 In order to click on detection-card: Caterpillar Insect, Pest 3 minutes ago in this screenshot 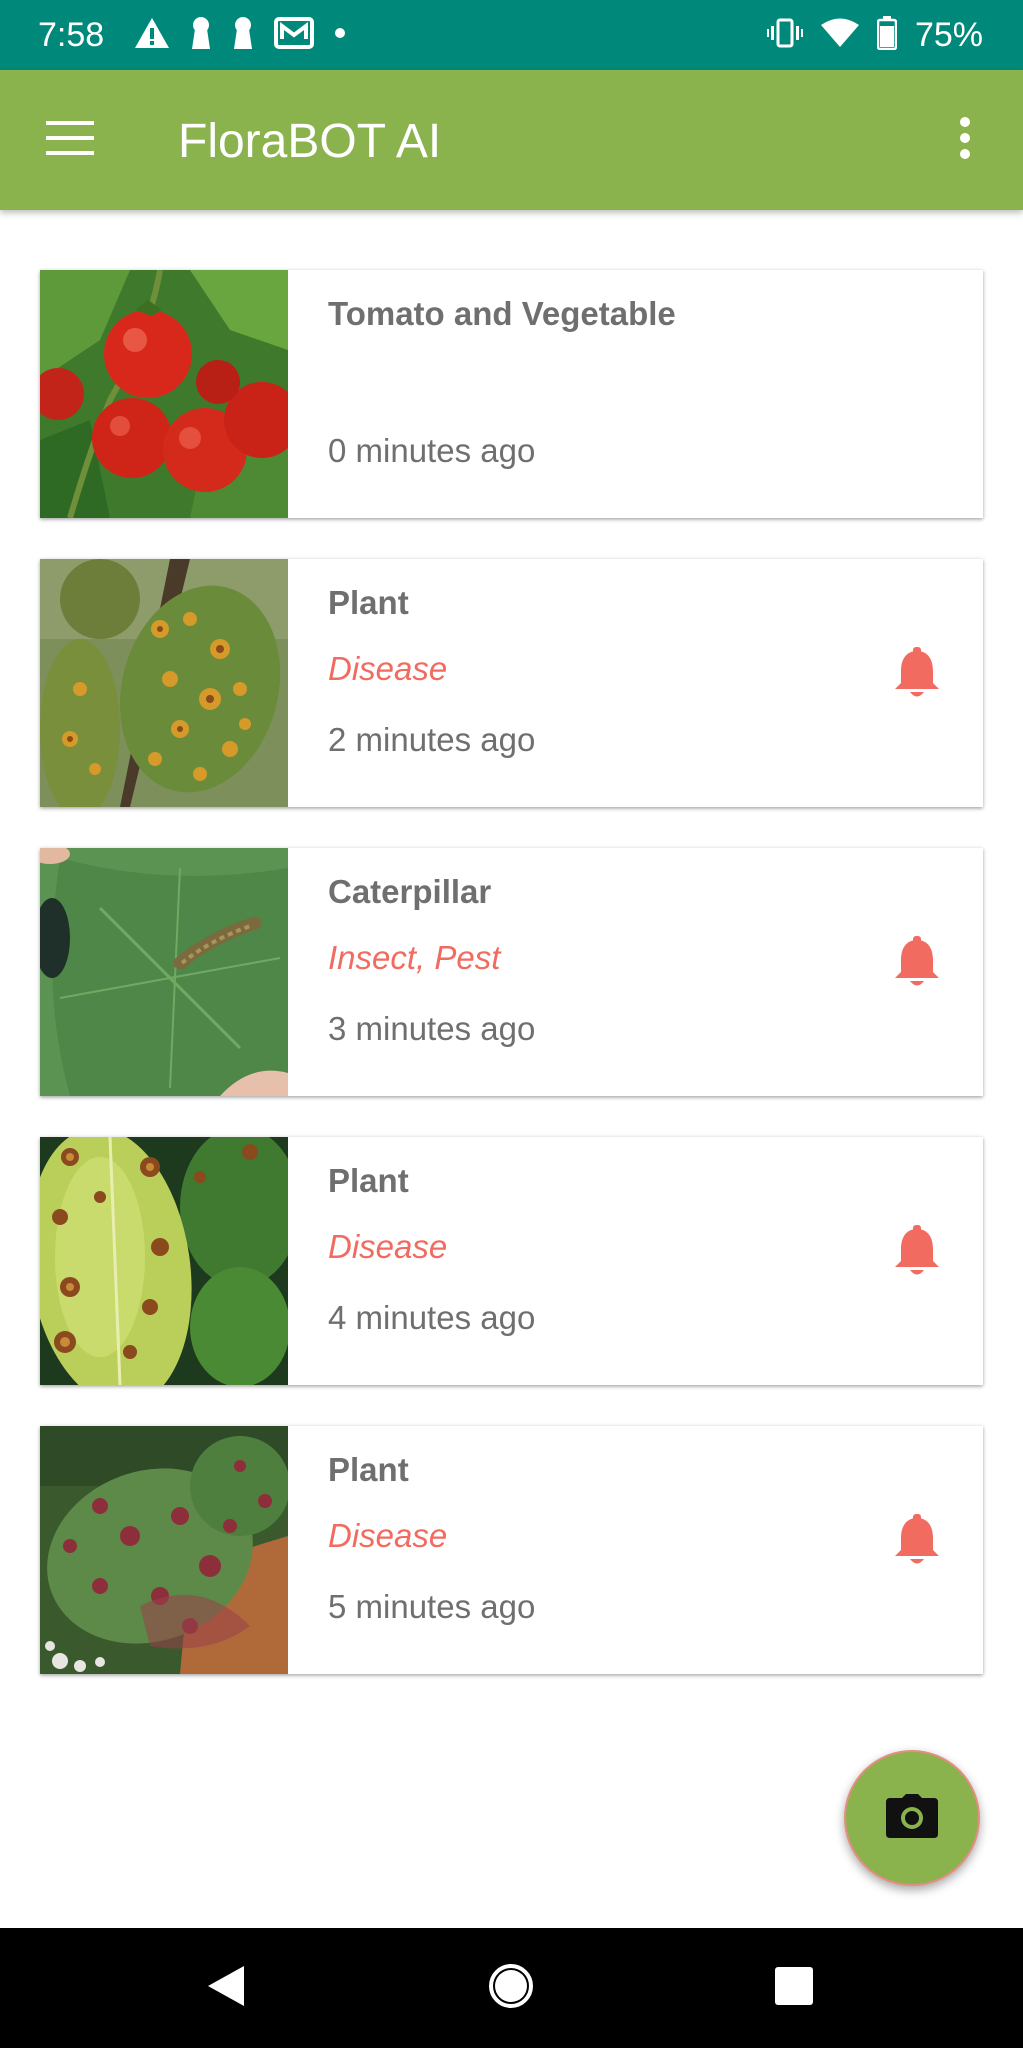, I will do `click(511, 972)`.